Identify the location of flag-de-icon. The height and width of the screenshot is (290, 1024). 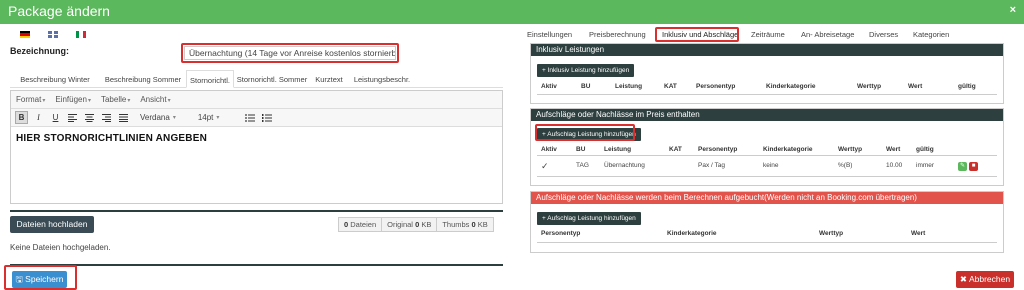
(25, 34).